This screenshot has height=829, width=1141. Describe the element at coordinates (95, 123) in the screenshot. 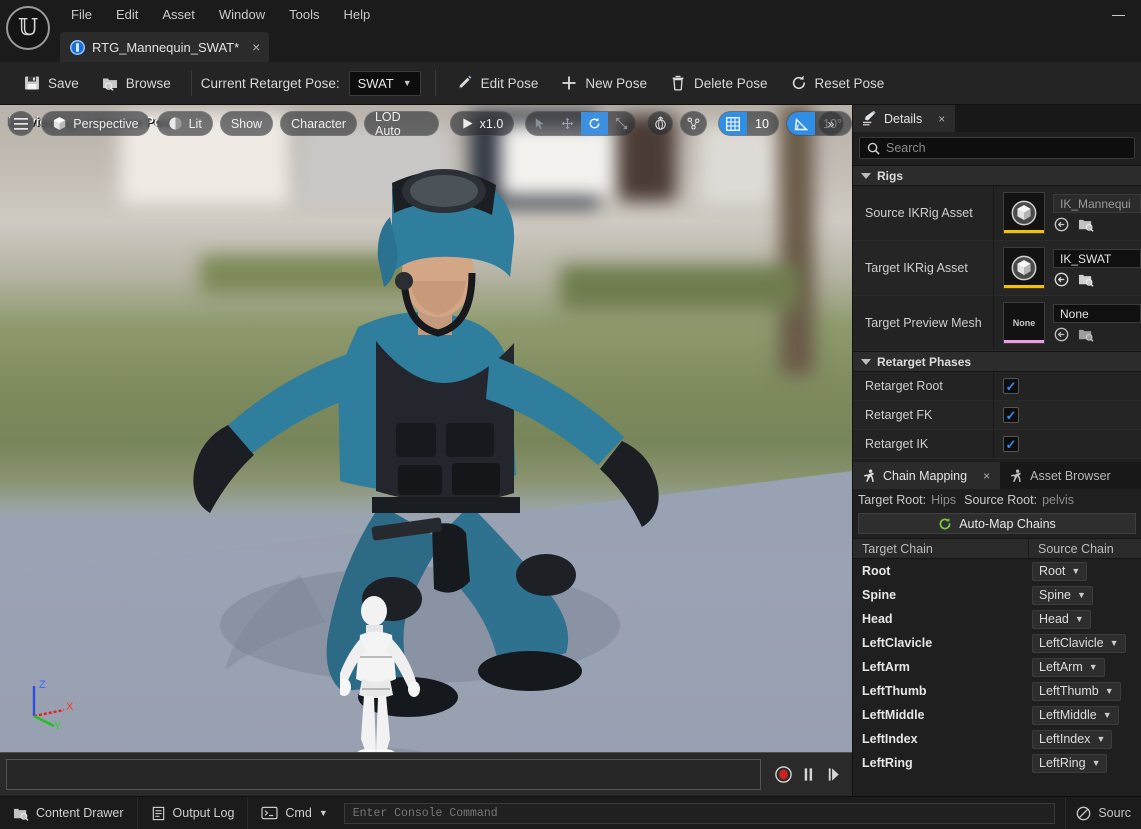

I see `viewport-perspective-button: Perspective` at that location.